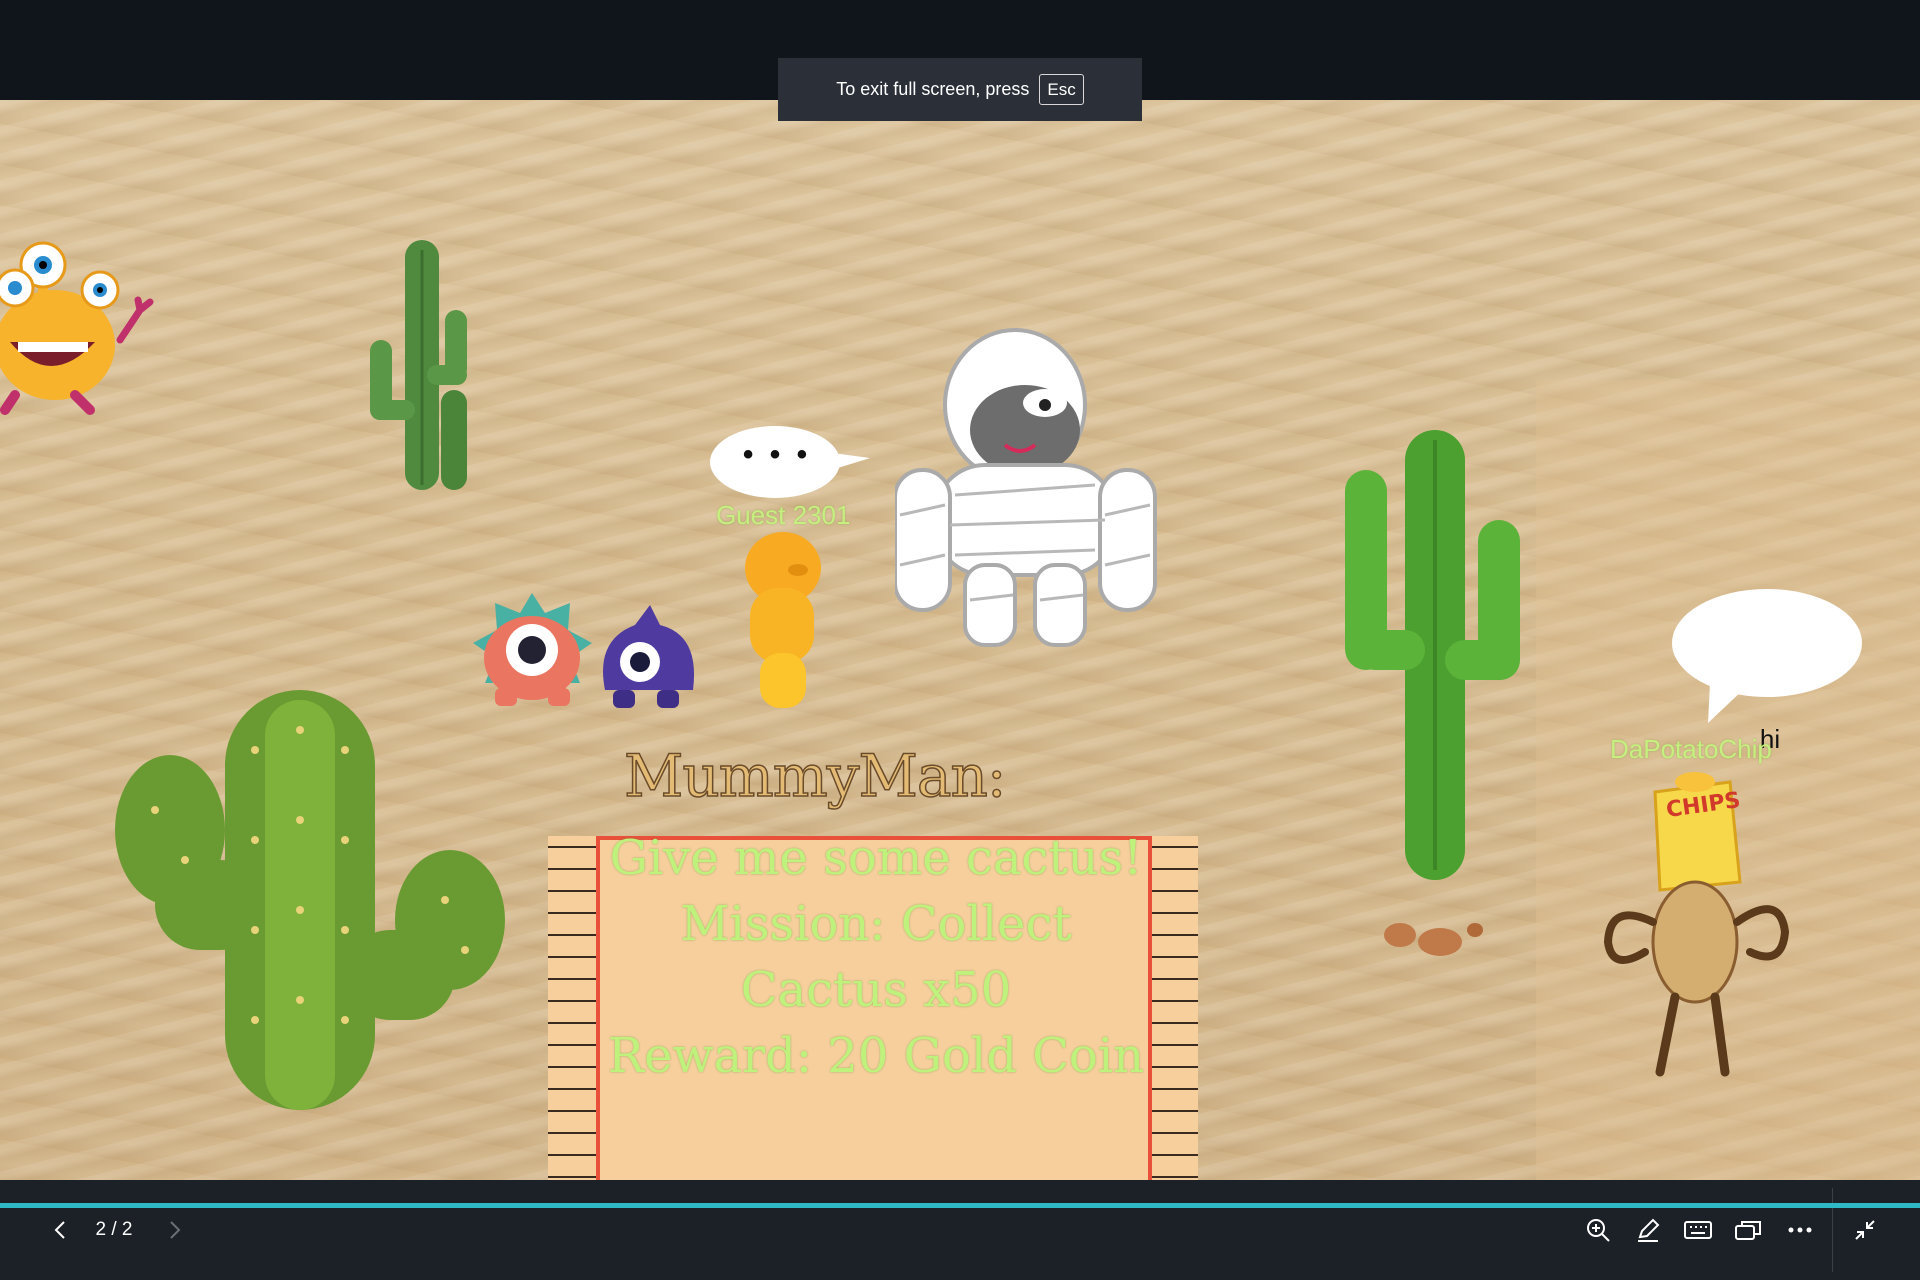 The image size is (1920, 1280). I want to click on chat-bubble, so click(1767, 656).